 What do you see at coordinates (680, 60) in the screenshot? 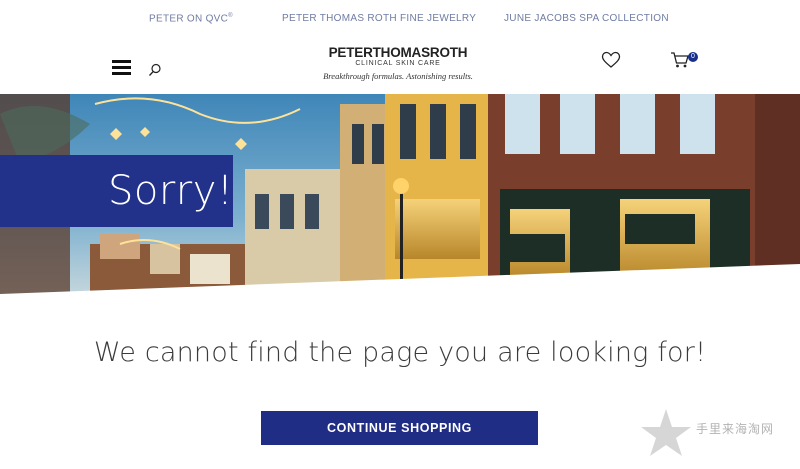
I see `cart-icon` at bounding box center [680, 60].